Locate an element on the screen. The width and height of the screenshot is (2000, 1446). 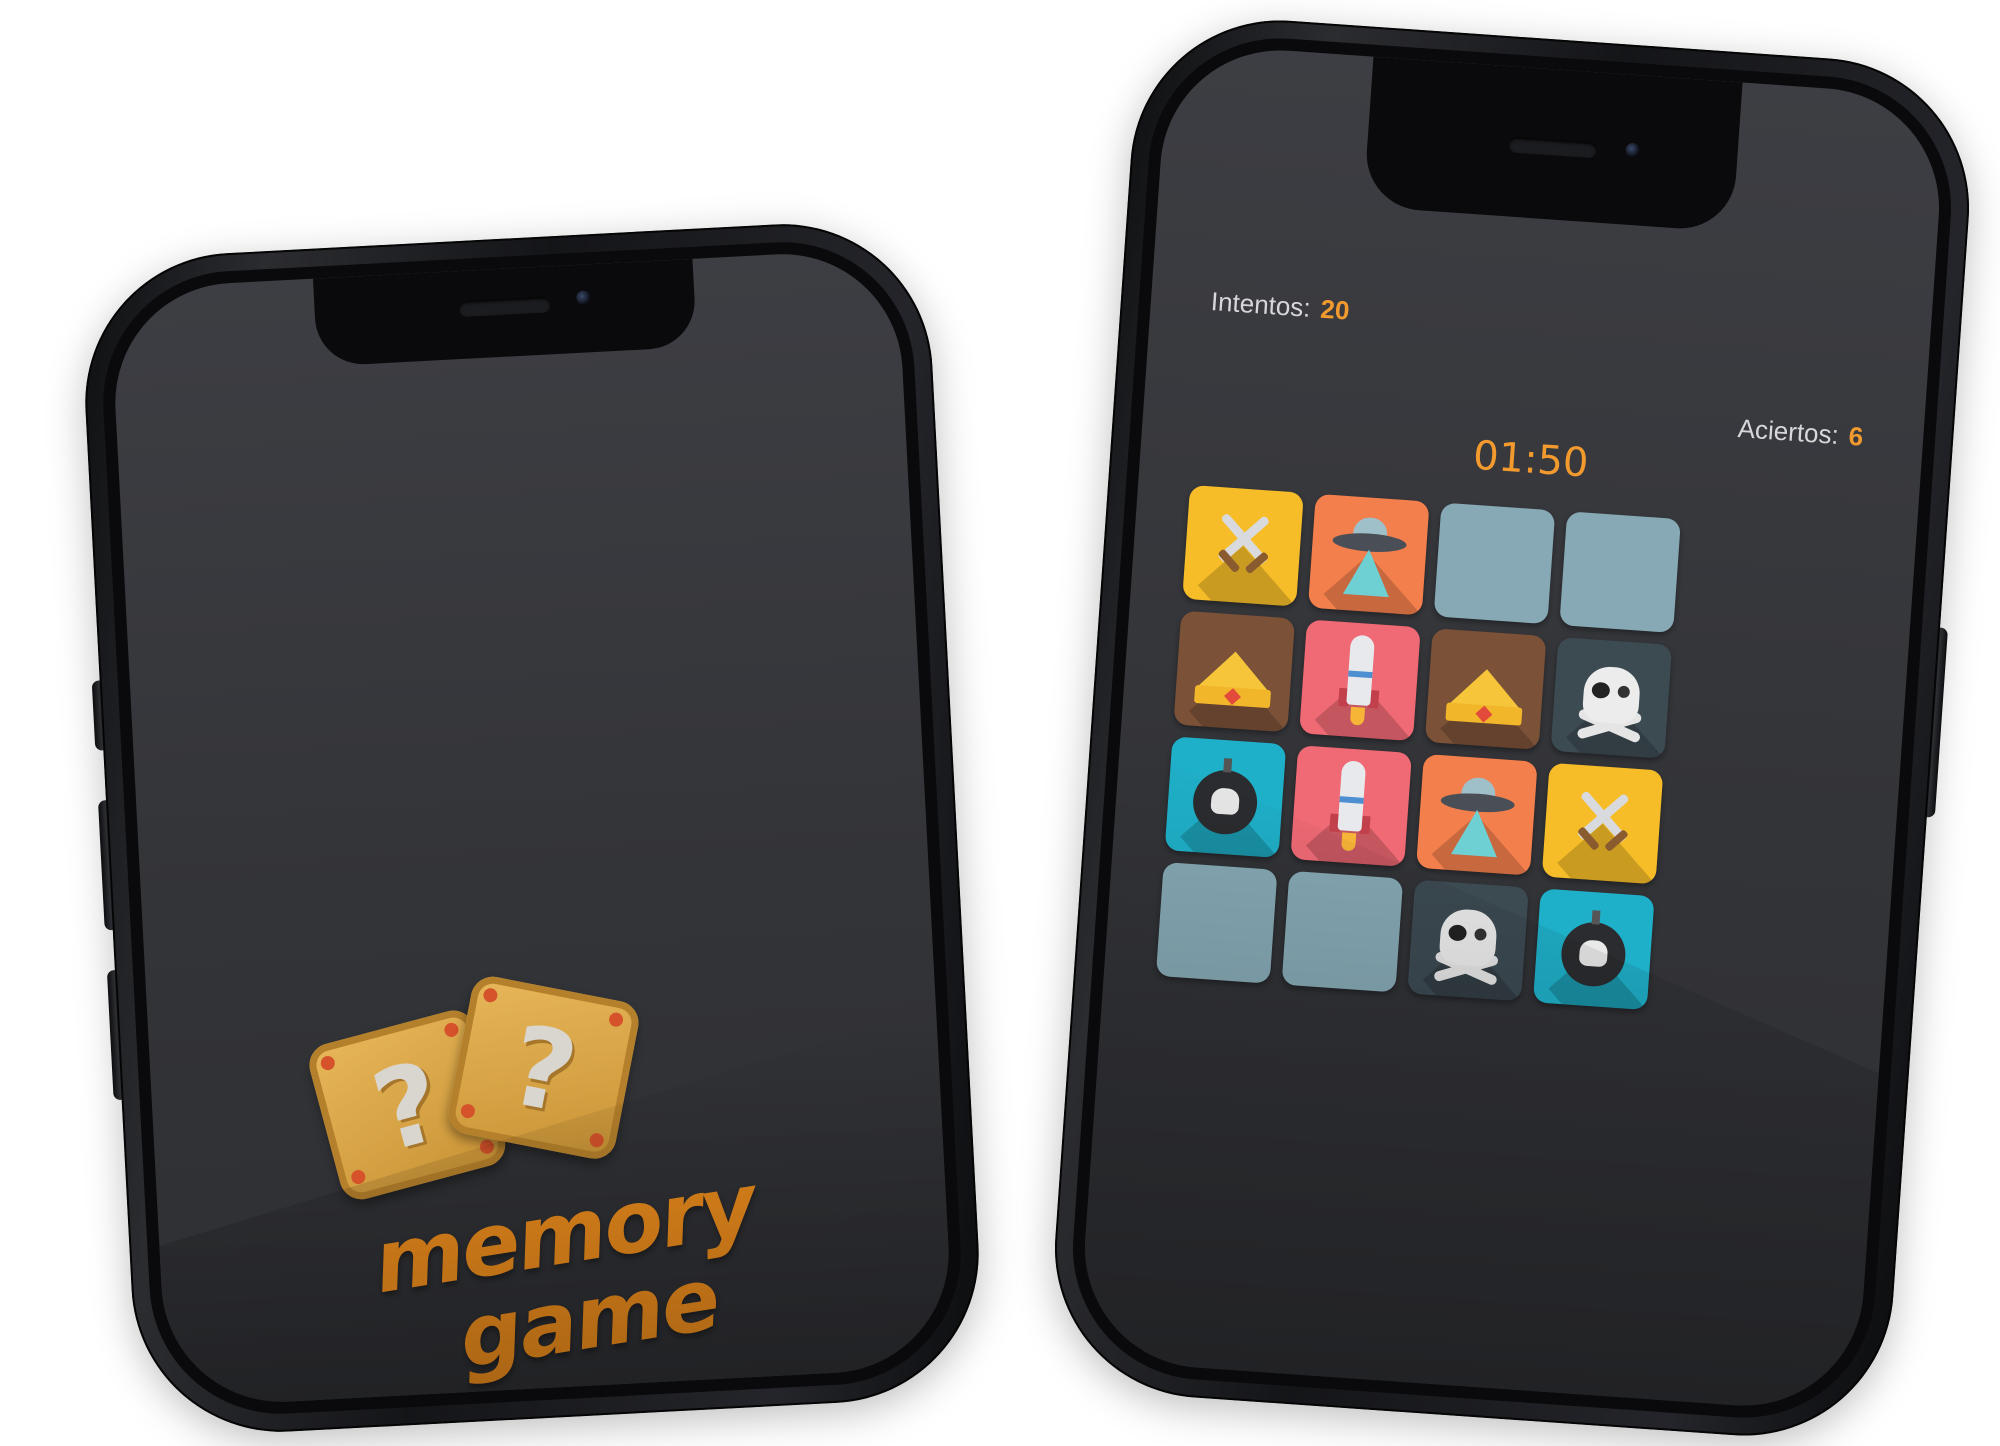
attempts-label: Intentos: is located at coordinates (1261, 304).